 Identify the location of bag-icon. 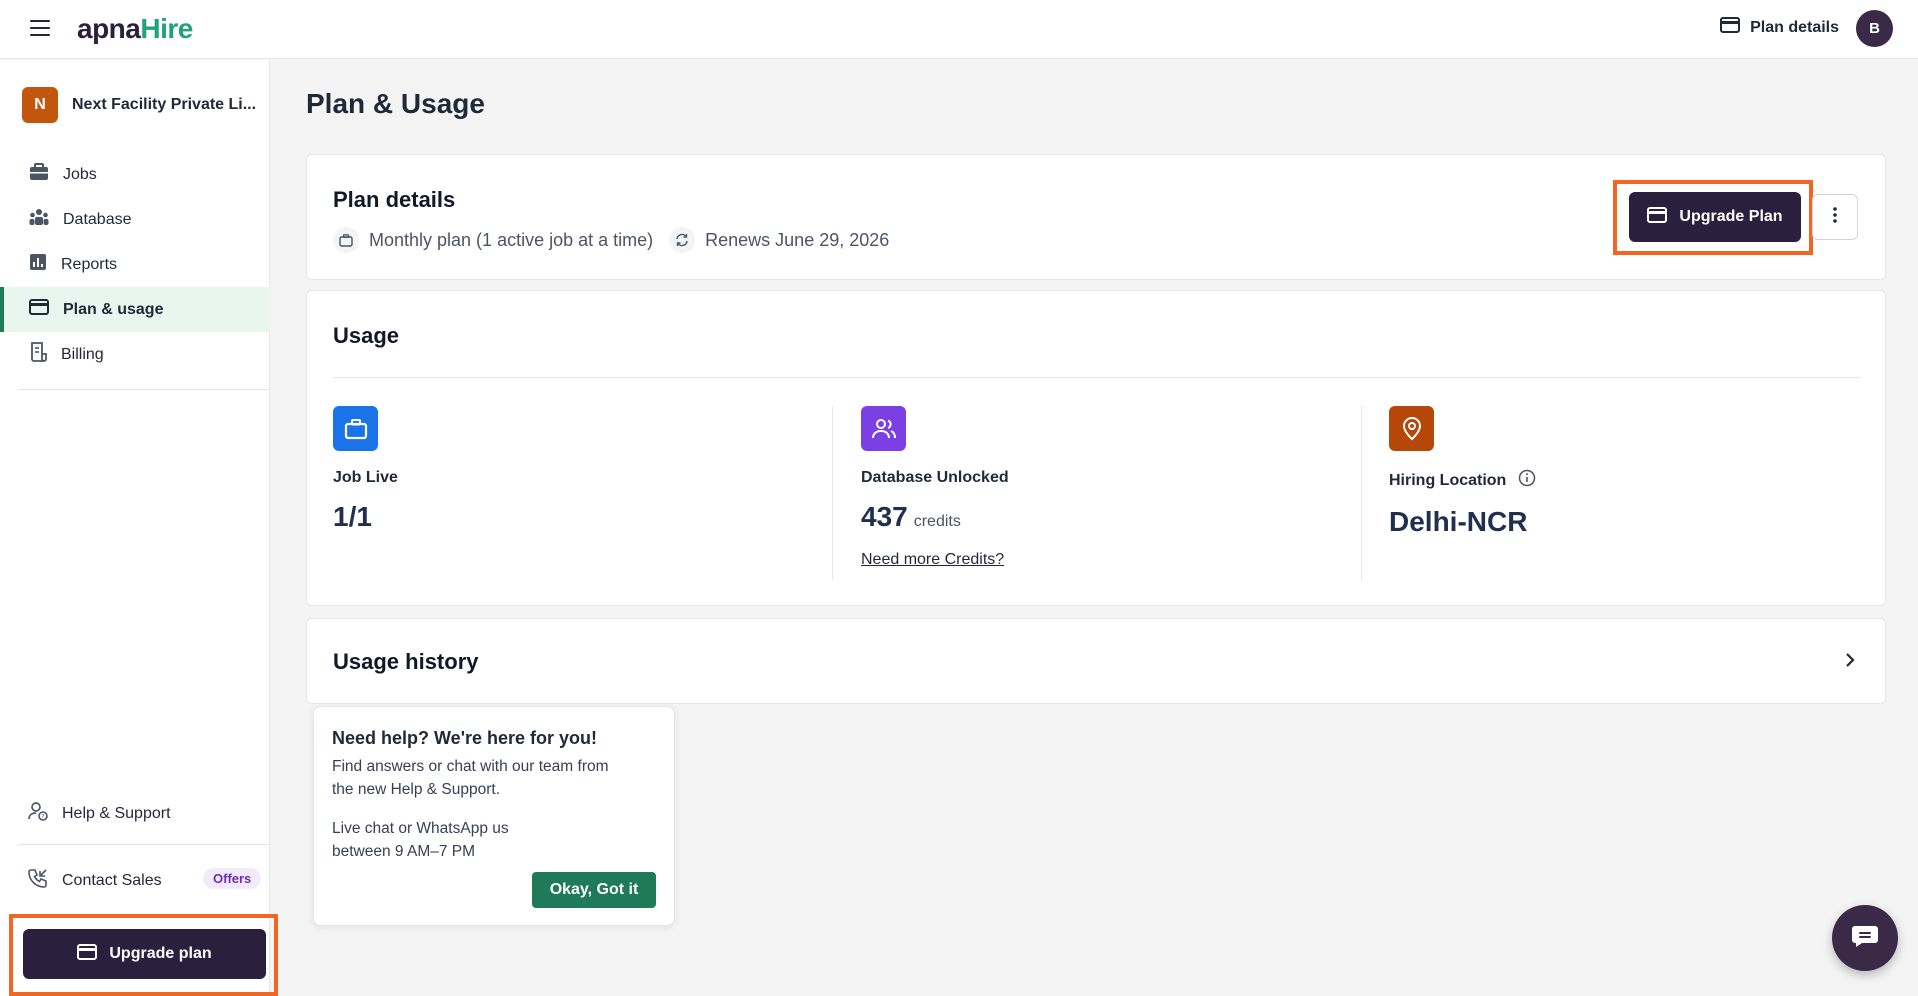
(346, 240).